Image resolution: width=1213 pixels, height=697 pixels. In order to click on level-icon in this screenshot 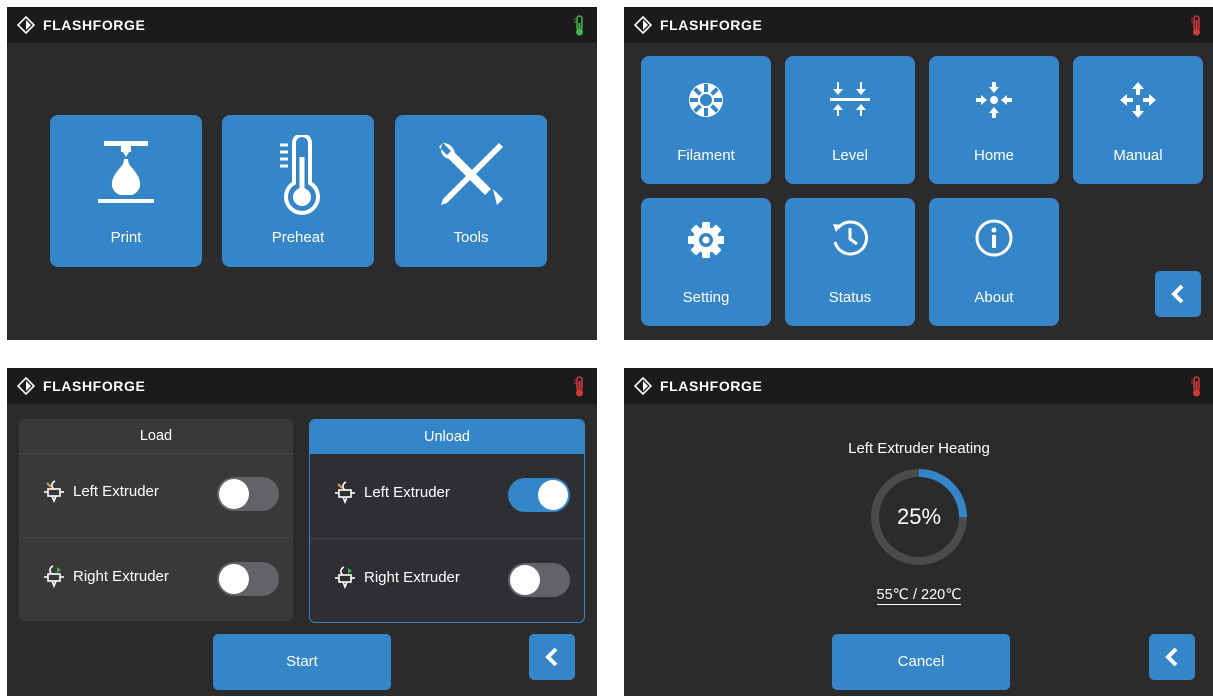, I will do `click(850, 99)`.